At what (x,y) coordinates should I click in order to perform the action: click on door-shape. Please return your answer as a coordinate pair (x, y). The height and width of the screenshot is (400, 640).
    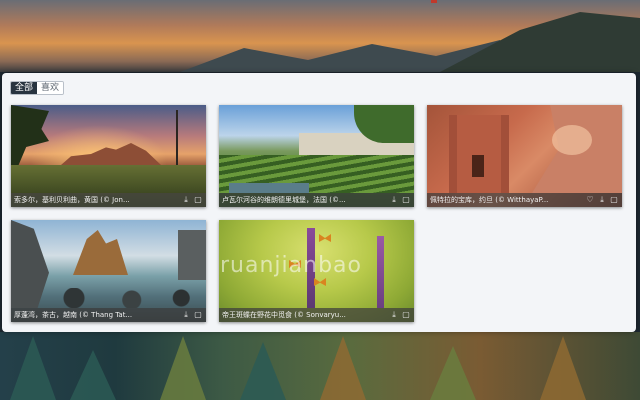
    Looking at the image, I should click on (478, 166).